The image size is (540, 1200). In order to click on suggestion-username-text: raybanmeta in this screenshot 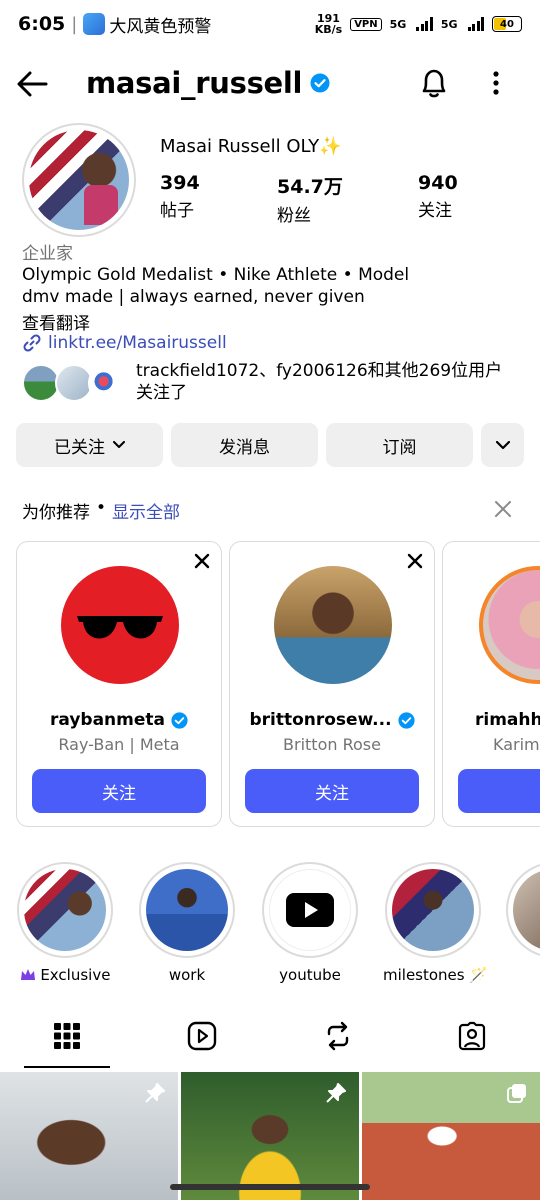, I will do `click(107, 720)`.